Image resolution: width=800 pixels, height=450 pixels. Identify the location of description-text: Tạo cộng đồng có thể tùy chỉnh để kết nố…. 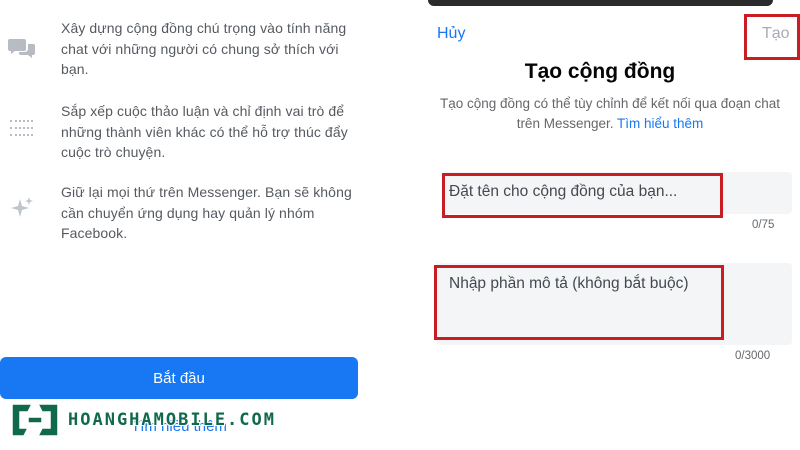
(610, 113).